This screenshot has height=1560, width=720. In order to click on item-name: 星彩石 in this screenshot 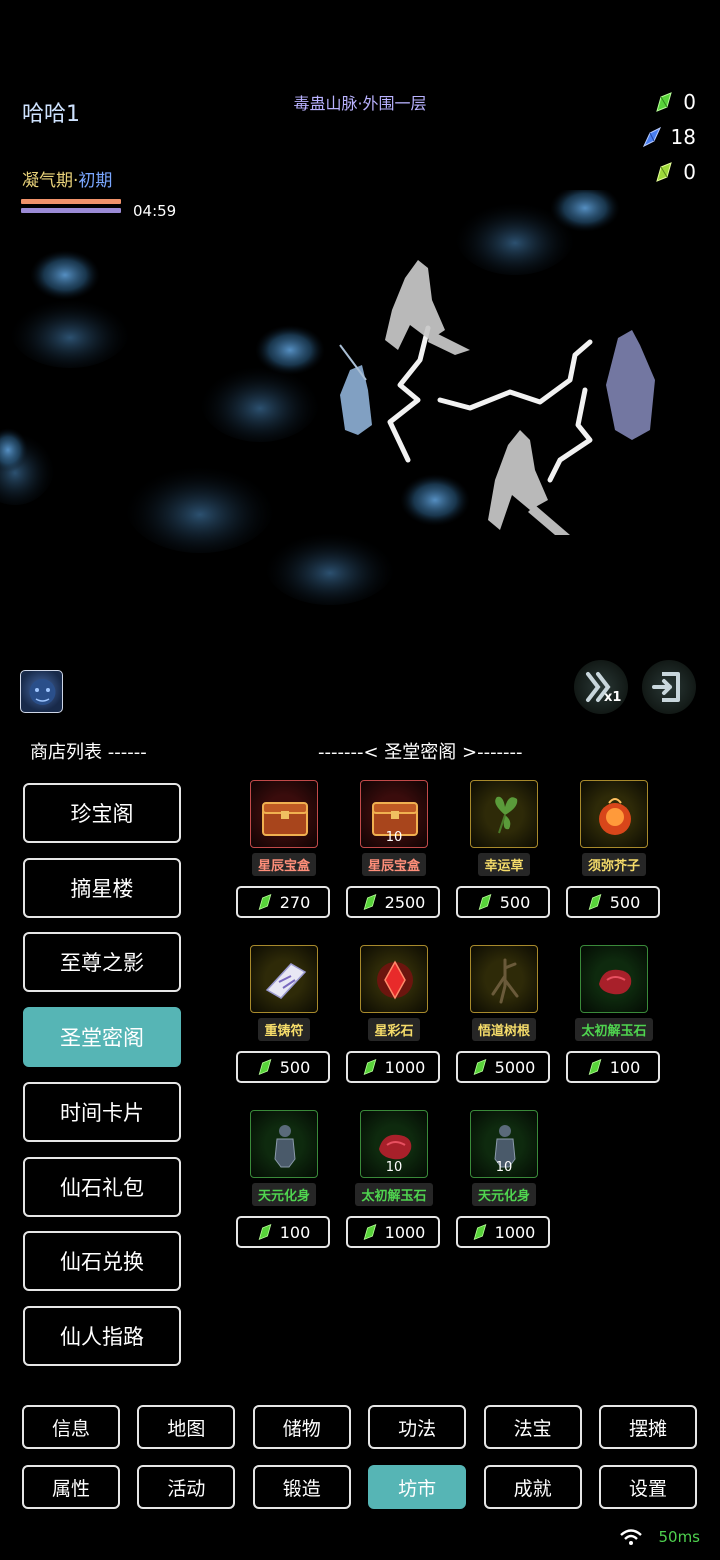, I will do `click(394, 1029)`.